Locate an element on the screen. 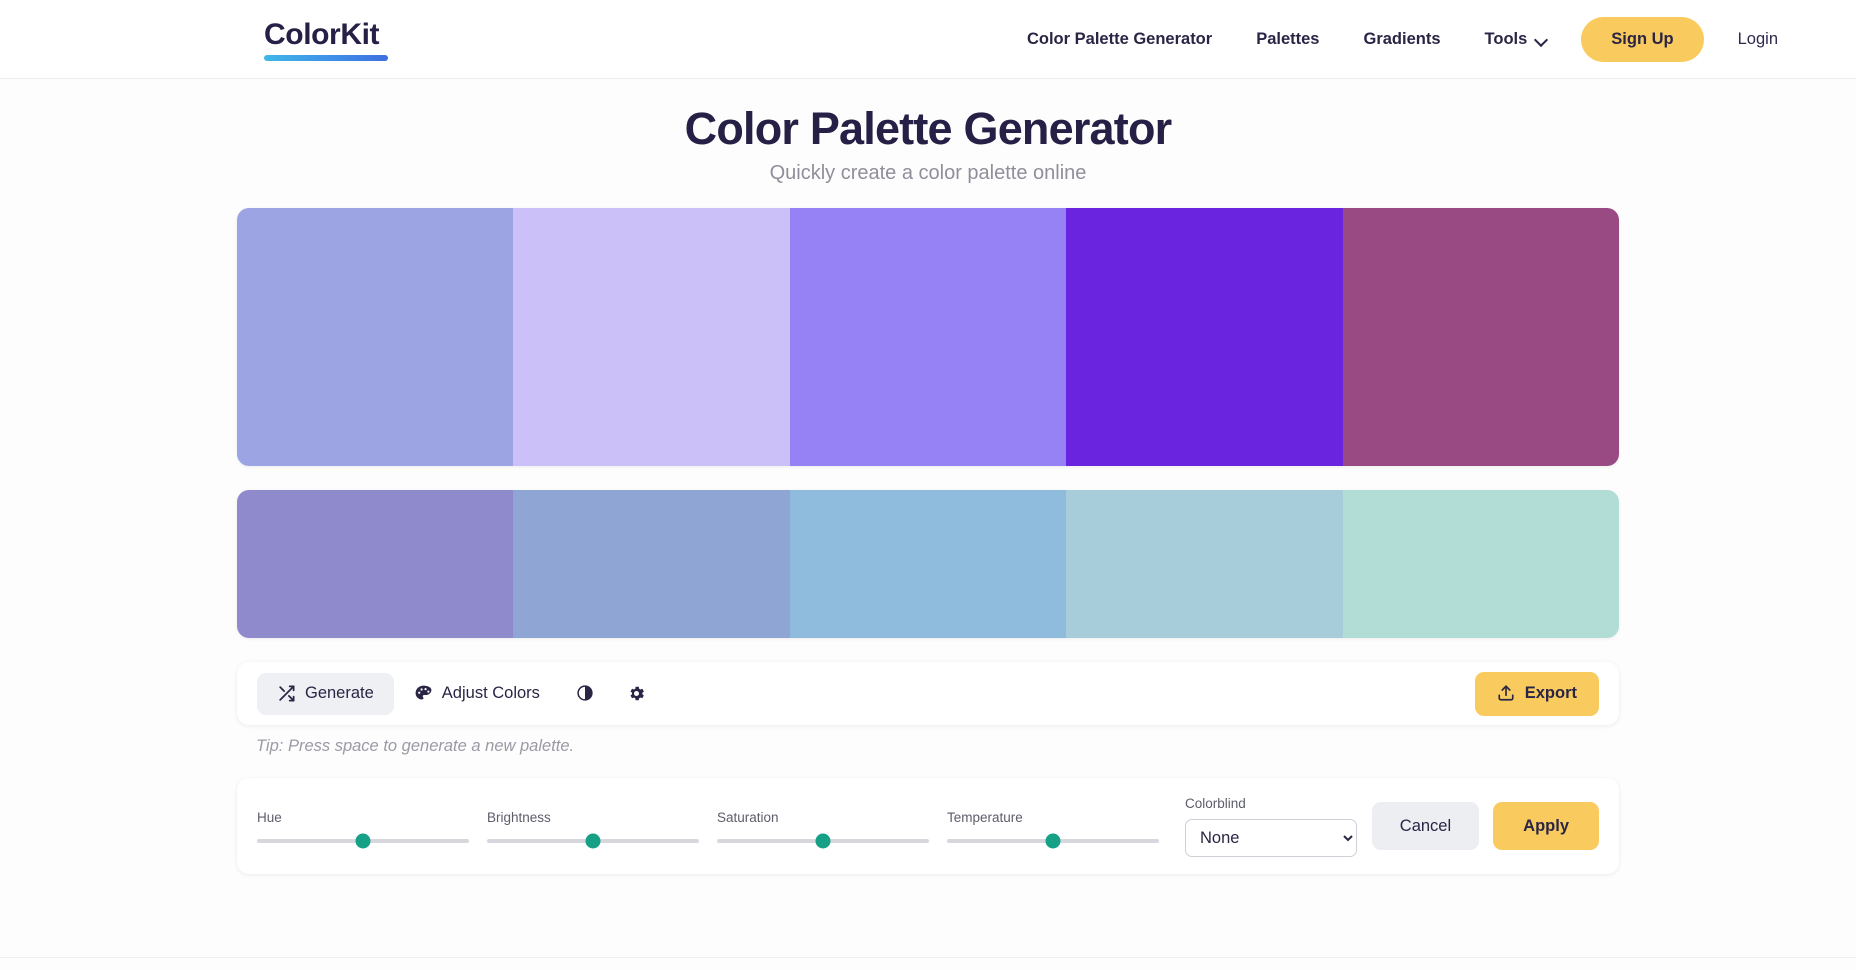 Image resolution: width=1856 pixels, height=970 pixels. logo-text: ColorKit is located at coordinates (322, 34).